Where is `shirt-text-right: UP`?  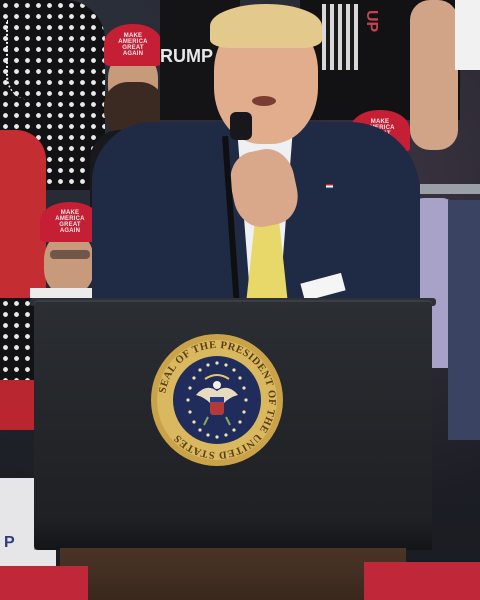 shirt-text-right: UP is located at coordinates (371, 21).